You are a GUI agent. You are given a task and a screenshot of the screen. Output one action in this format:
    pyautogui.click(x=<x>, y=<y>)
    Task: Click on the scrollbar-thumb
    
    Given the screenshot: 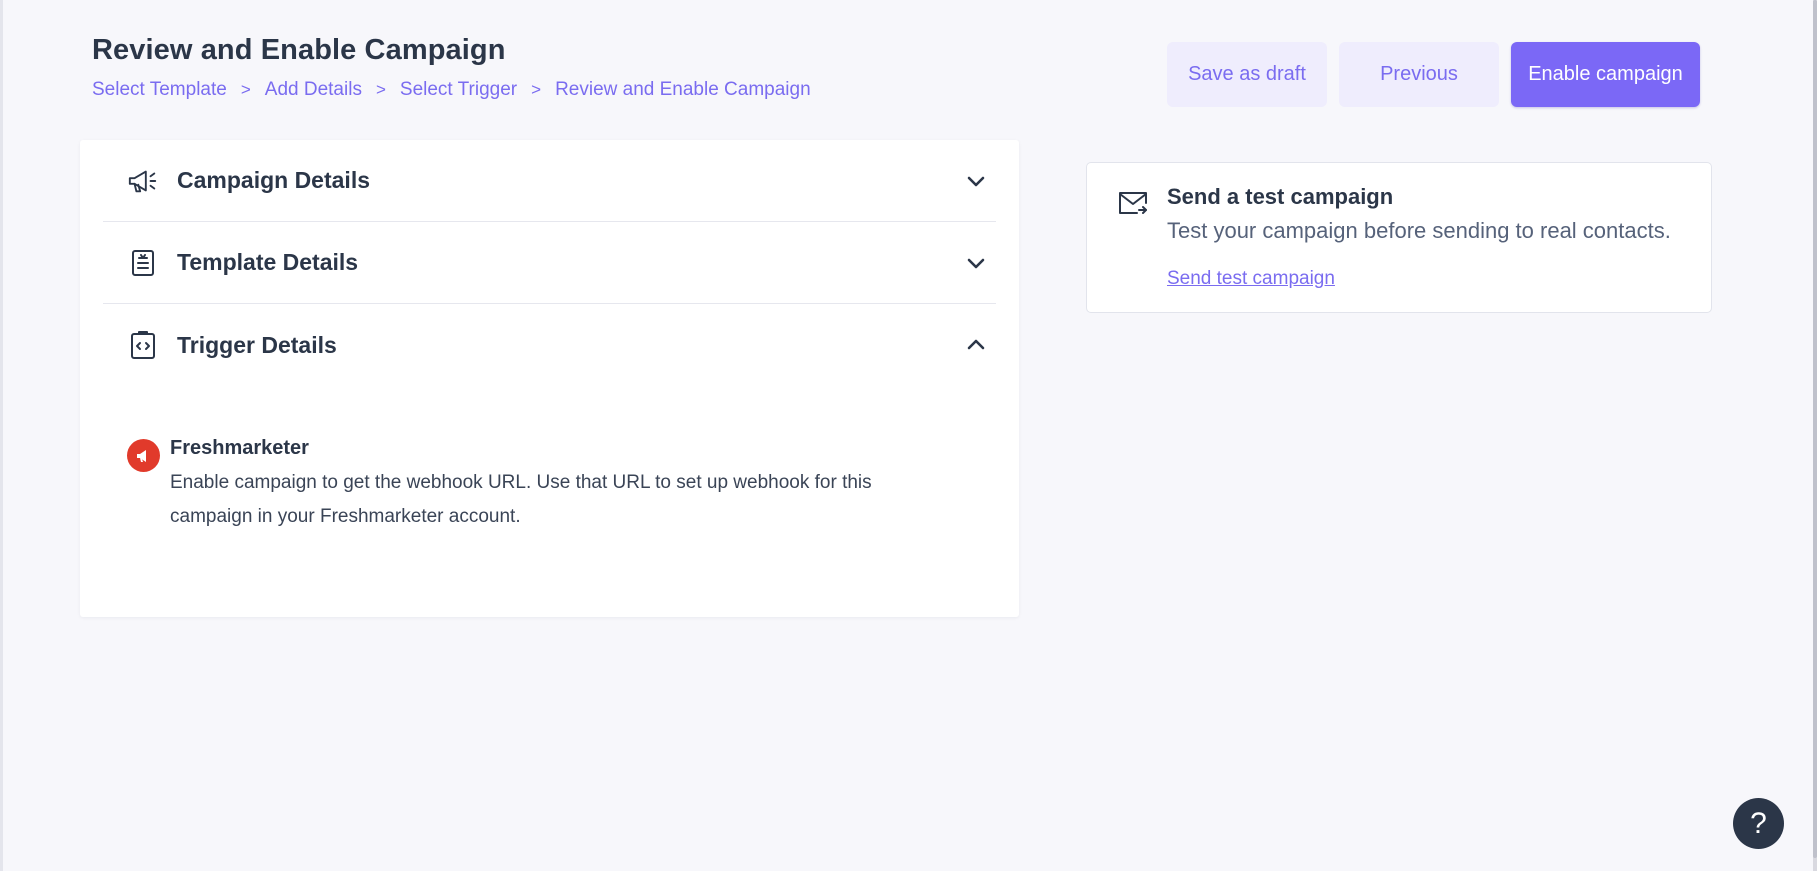 What is the action you would take?
    pyautogui.click(x=1815, y=429)
    